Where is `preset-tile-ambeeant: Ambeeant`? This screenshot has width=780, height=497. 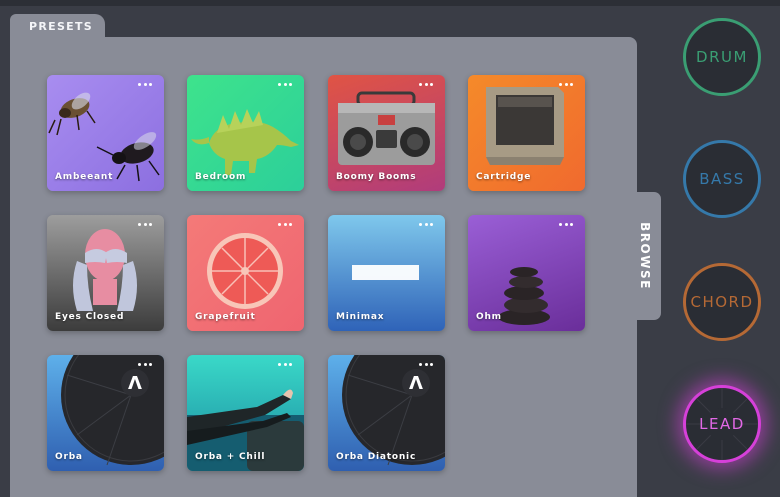 preset-tile-ambeeant: Ambeeant is located at coordinates (105, 133).